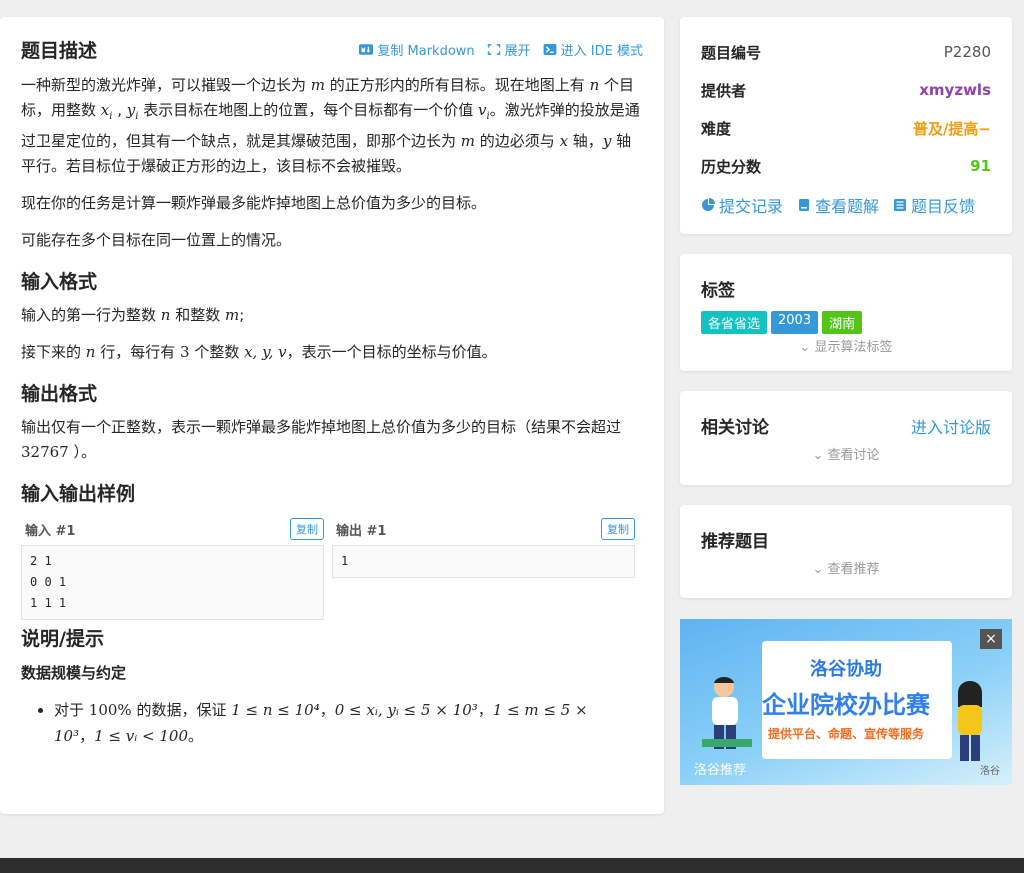 Image resolution: width=1024 pixels, height=873 pixels. Describe the element at coordinates (78, 494) in the screenshot. I see `samples-title: 输入输出样例` at that location.